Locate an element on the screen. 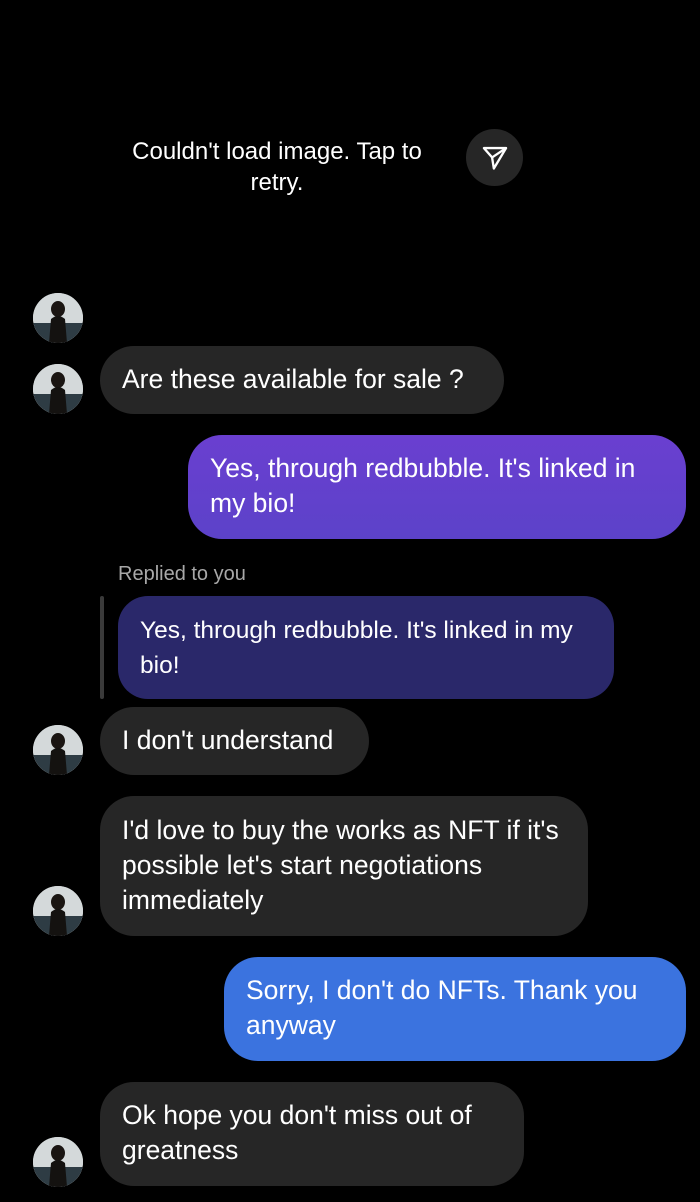 This screenshot has width=700, height=1202. message-bubble-incoming: I don't understand is located at coordinates (234, 741).